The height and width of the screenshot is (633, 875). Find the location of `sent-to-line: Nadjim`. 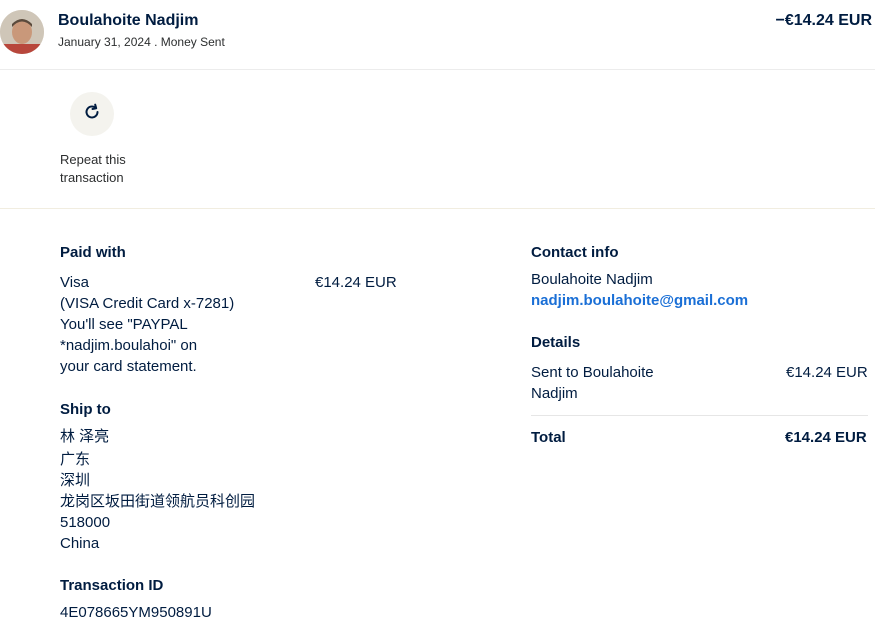

sent-to-line: Nadjim is located at coordinates (554, 393).